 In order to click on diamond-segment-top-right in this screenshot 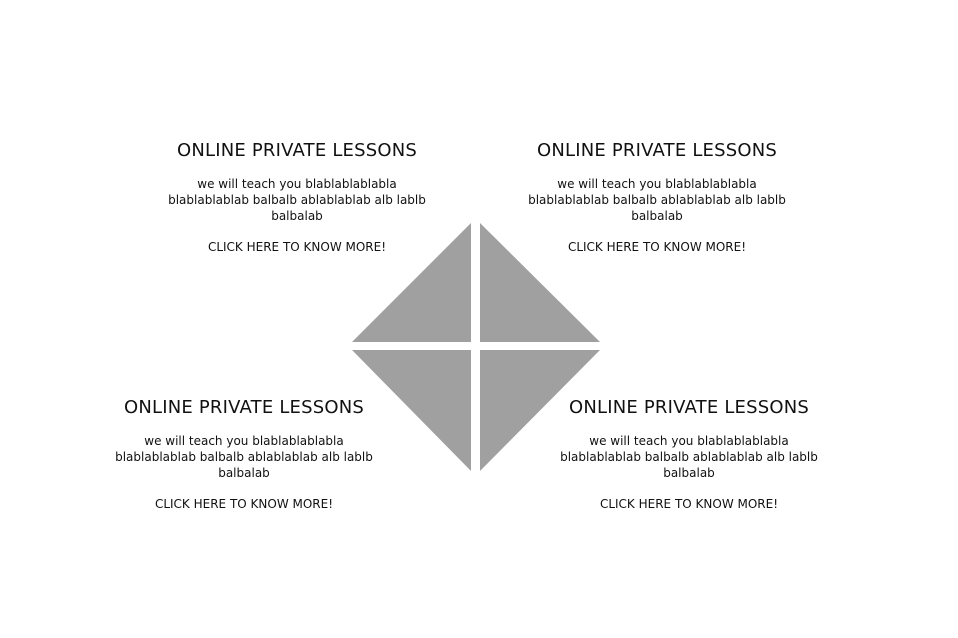, I will do `click(540, 282)`.